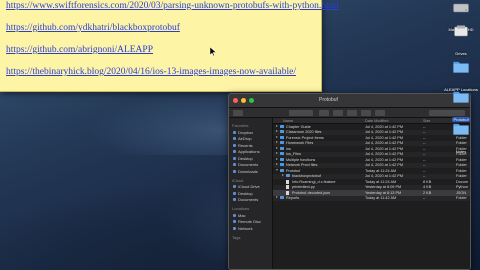  Describe the element at coordinates (235, 100) in the screenshot. I see `close-icon` at that location.